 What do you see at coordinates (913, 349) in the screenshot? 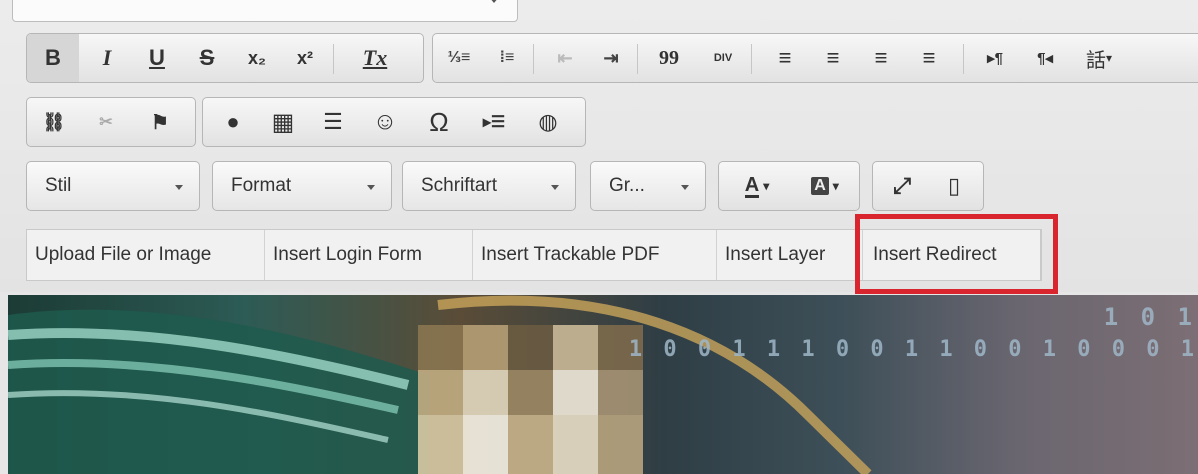
I see `binary-text-middle: 1 0 0 1 1 1 0 0 1 1 0 0 1 0 0 0 1` at bounding box center [913, 349].